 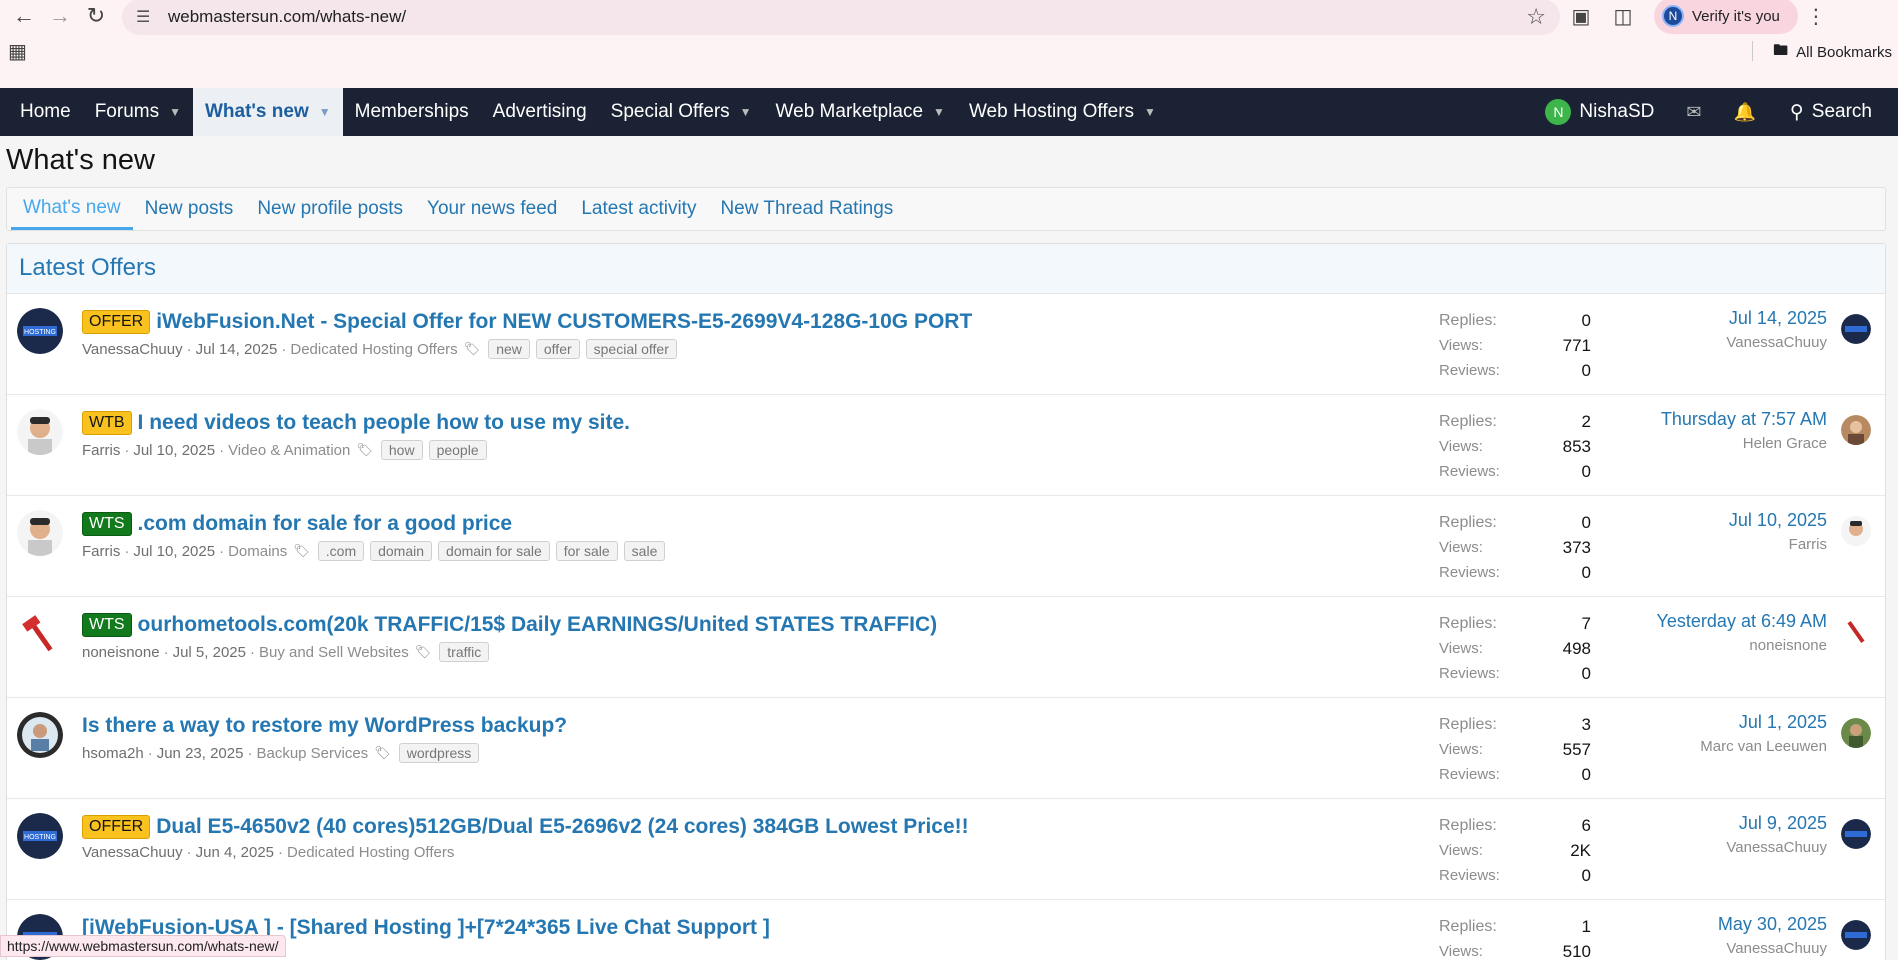 What do you see at coordinates (107, 423) in the screenshot?
I see `thread-prefix: WTB` at bounding box center [107, 423].